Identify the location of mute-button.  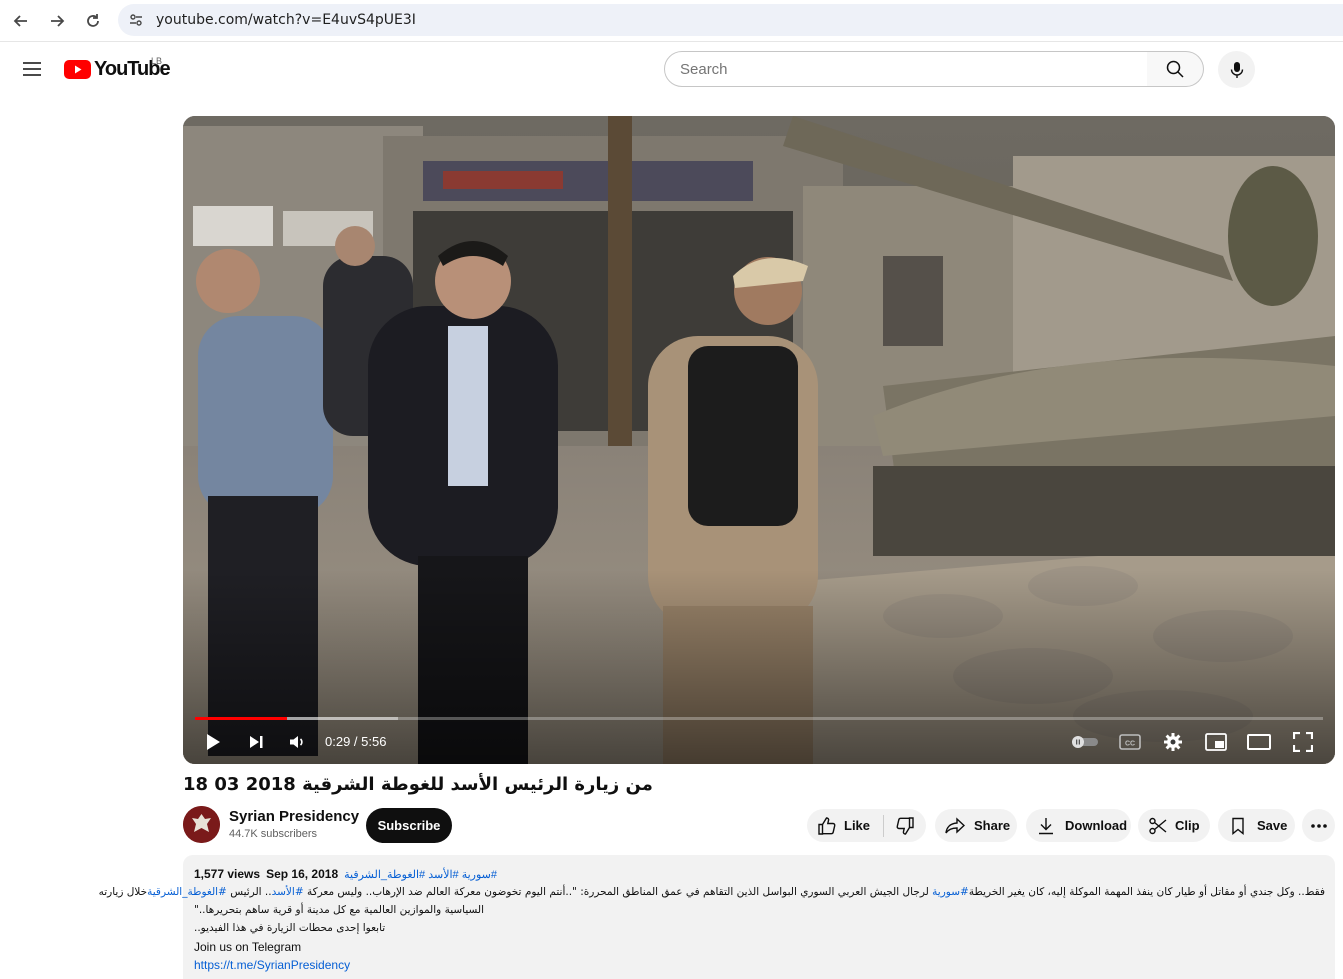
(297, 742).